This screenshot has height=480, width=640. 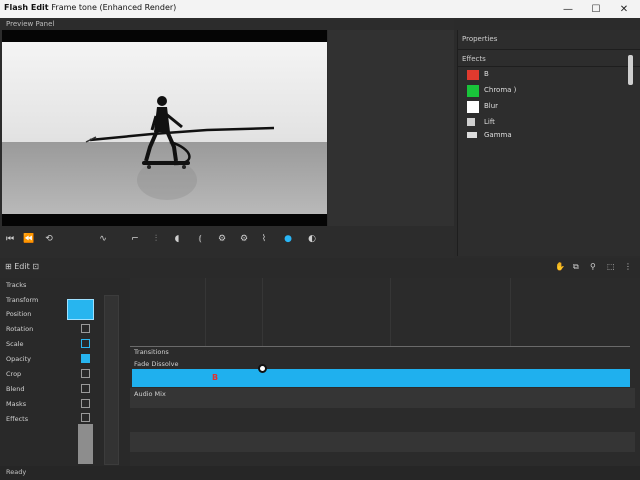 What do you see at coordinates (111, 380) in the screenshot?
I see `track-column-divider` at bounding box center [111, 380].